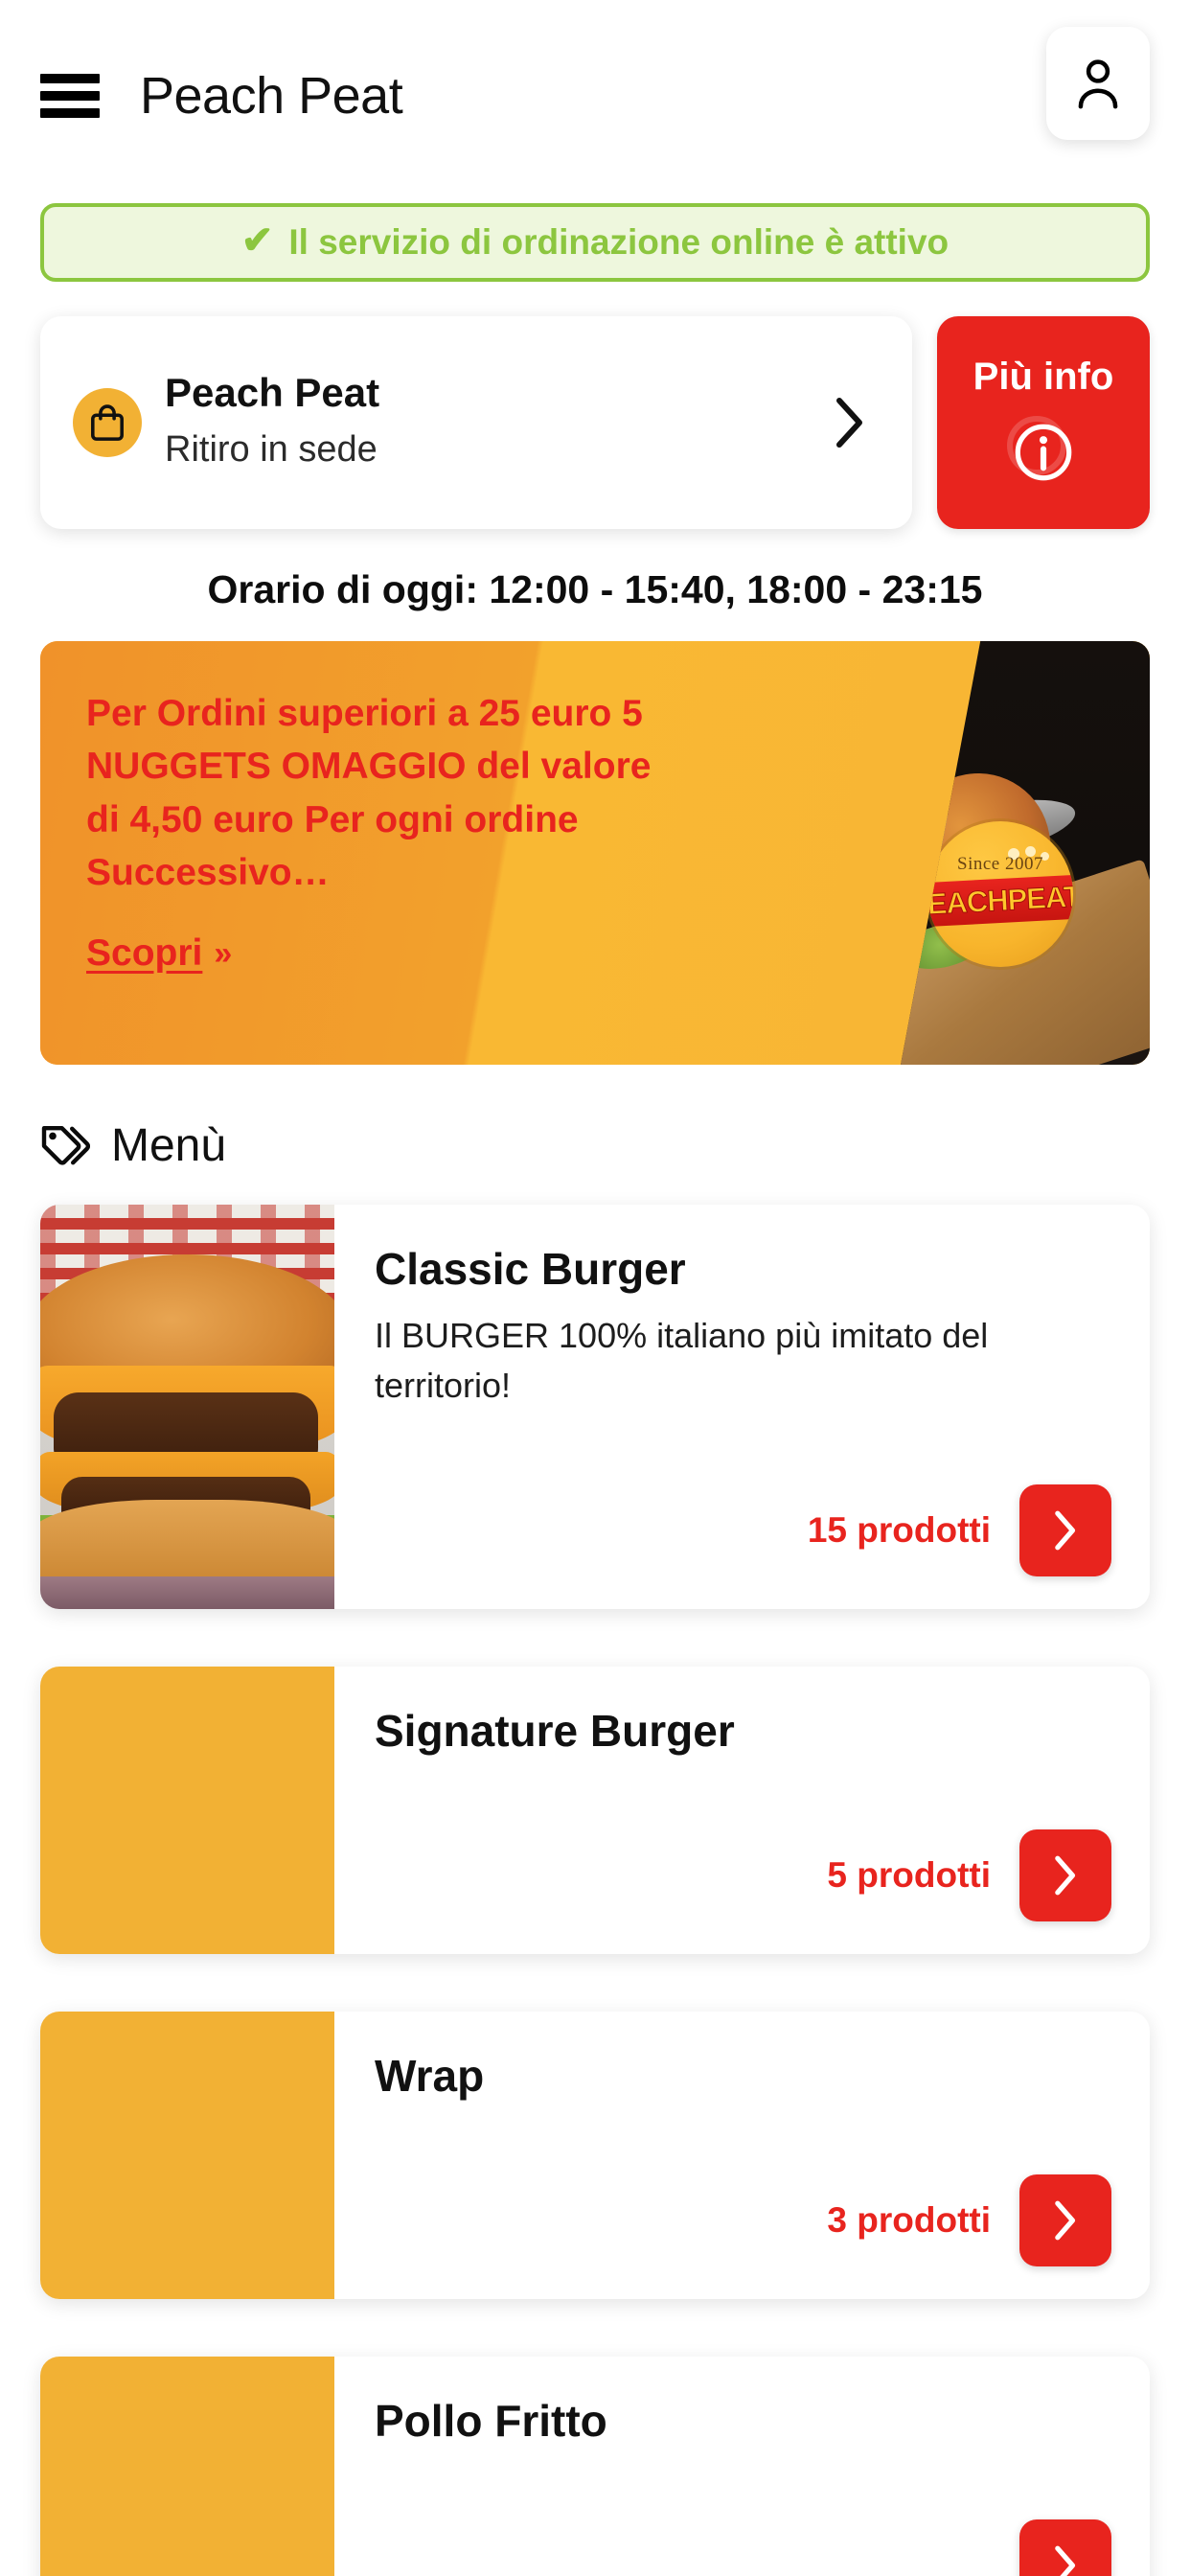 Image resolution: width=1190 pixels, height=2576 pixels. Describe the element at coordinates (742, 2466) in the screenshot. I see `category-body: Pollo Fritto` at that location.